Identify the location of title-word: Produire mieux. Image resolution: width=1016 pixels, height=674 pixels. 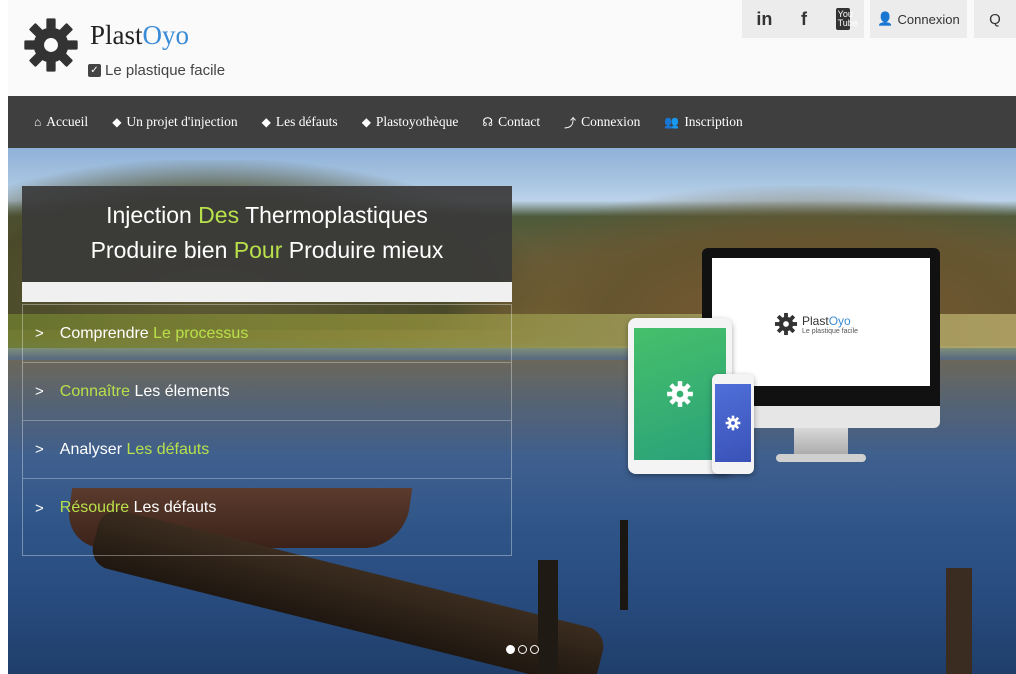
(366, 250).